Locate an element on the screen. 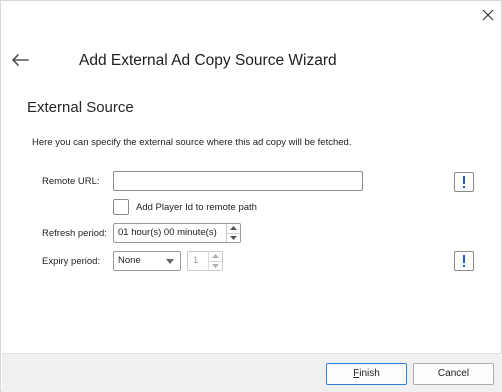 This screenshot has width=502, height=392. remote-url-input is located at coordinates (238, 181).